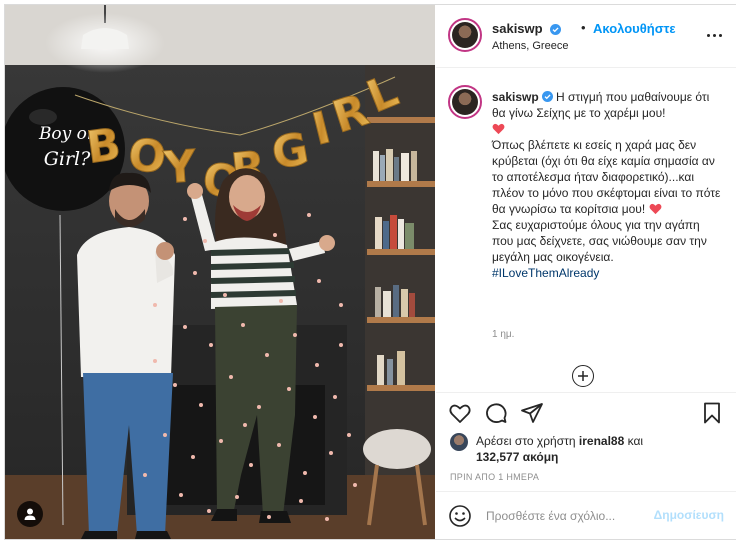 The width and height of the screenshot is (740, 544). What do you see at coordinates (635, 441) in the screenshot?
I see `likes-conj: και` at bounding box center [635, 441].